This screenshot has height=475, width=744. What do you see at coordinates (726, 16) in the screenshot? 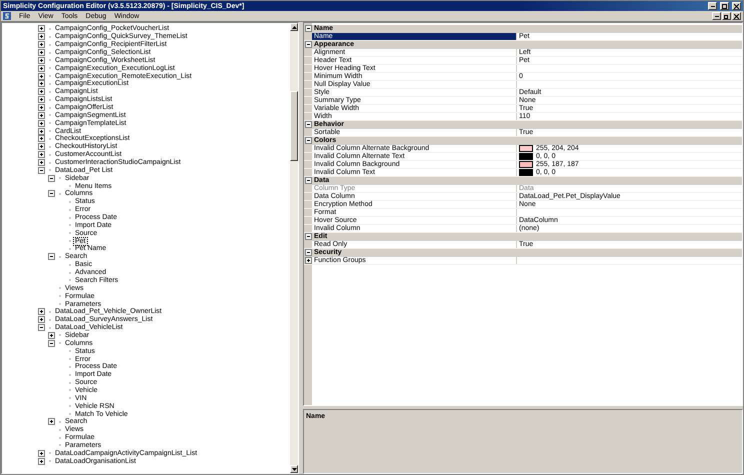
I see `restore-button` at bounding box center [726, 16].